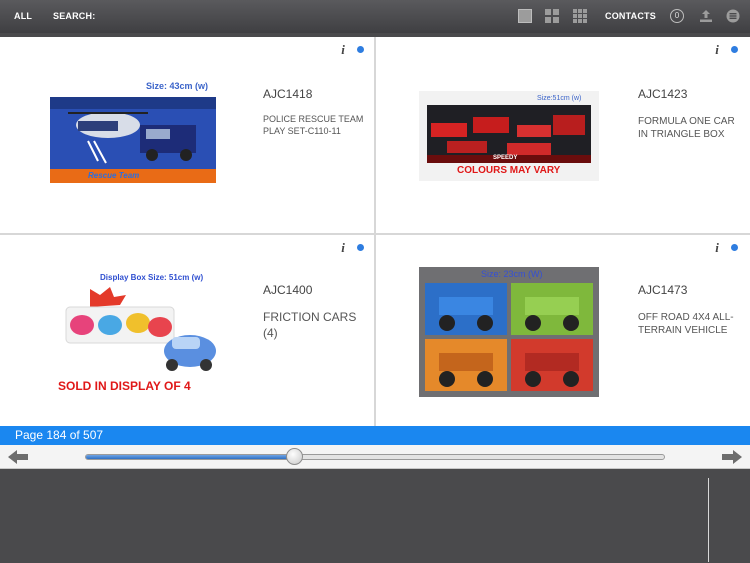 This screenshot has height=563, width=750. Describe the element at coordinates (708, 520) in the screenshot. I see `divider` at that location.